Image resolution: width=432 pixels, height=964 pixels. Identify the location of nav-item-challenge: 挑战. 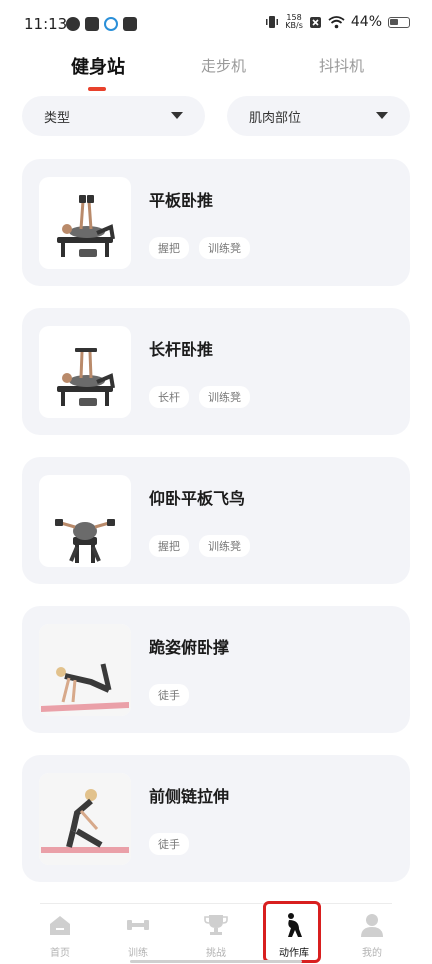
(216, 935).